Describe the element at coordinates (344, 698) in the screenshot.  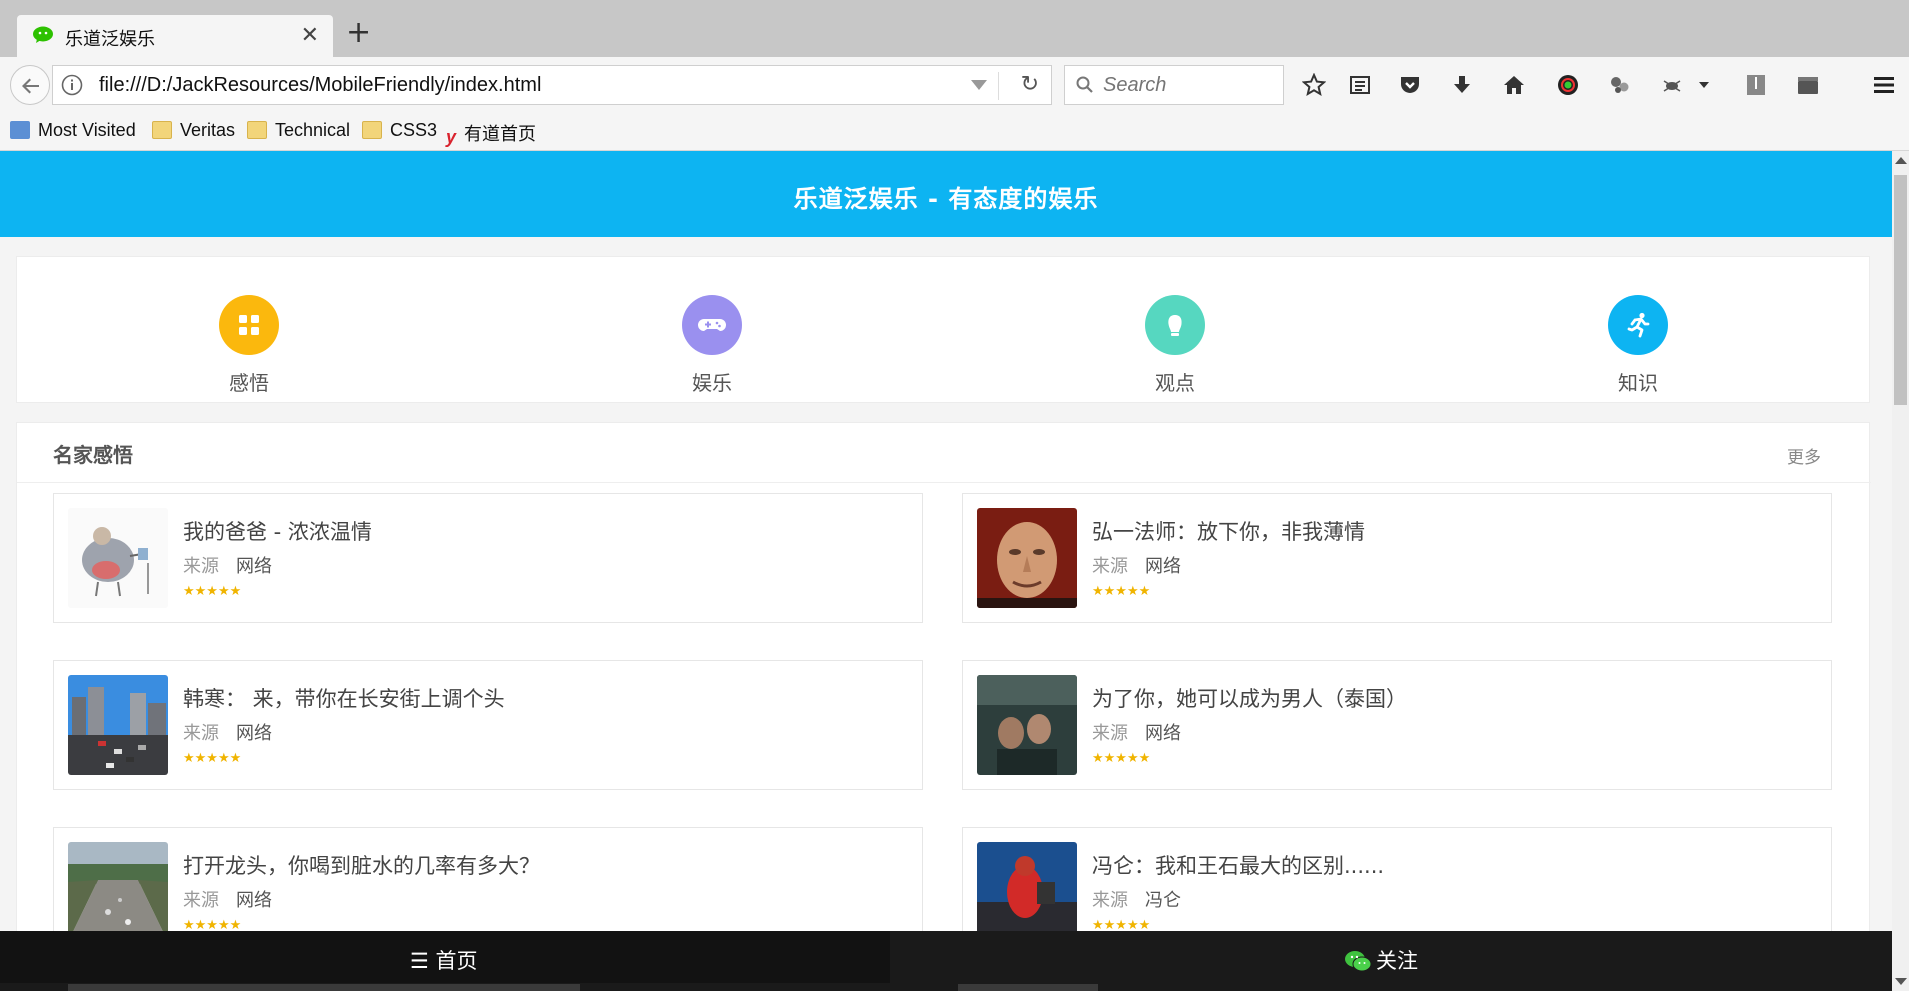
I see `article-title: 韩寒： 来，带你在长安街上调个头` at that location.